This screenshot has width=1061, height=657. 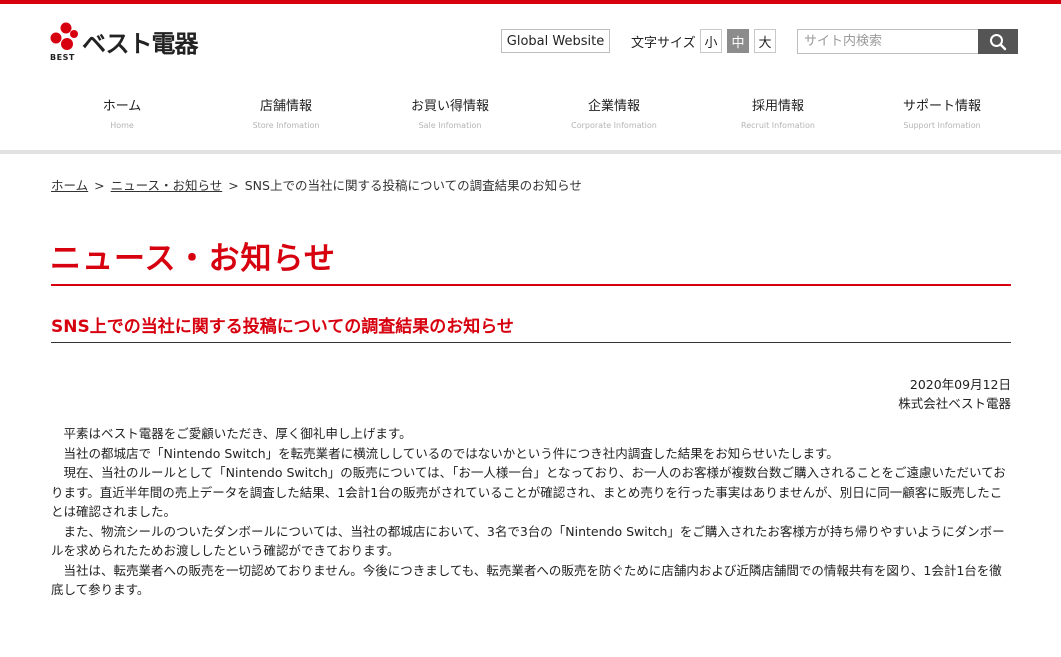 What do you see at coordinates (122, 118) in the screenshot?
I see `nav-item-home: ホーム Home` at bounding box center [122, 118].